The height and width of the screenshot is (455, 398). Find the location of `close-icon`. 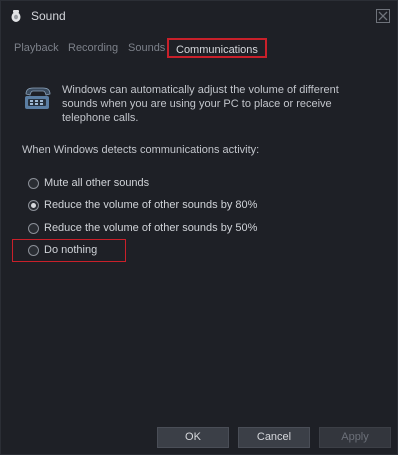

close-icon is located at coordinates (383, 16).